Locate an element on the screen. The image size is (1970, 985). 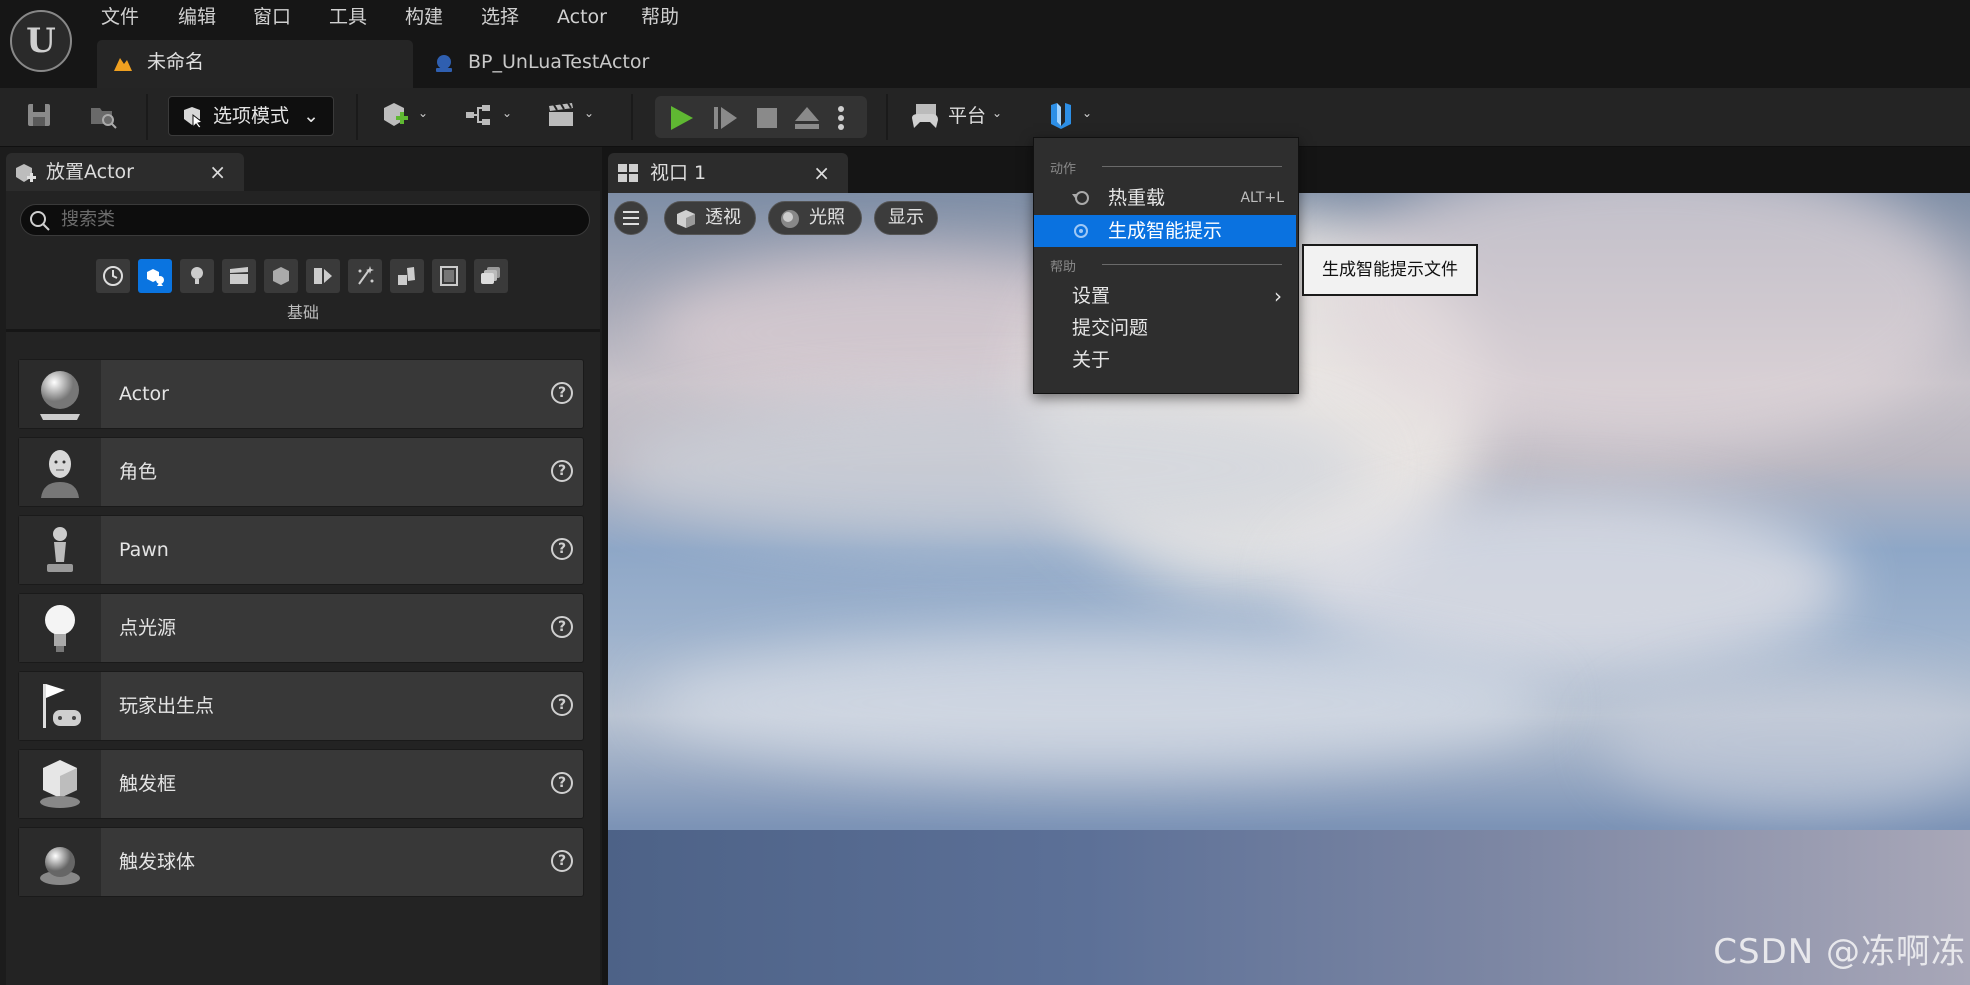
perspective-cube-icon is located at coordinates (686, 219).